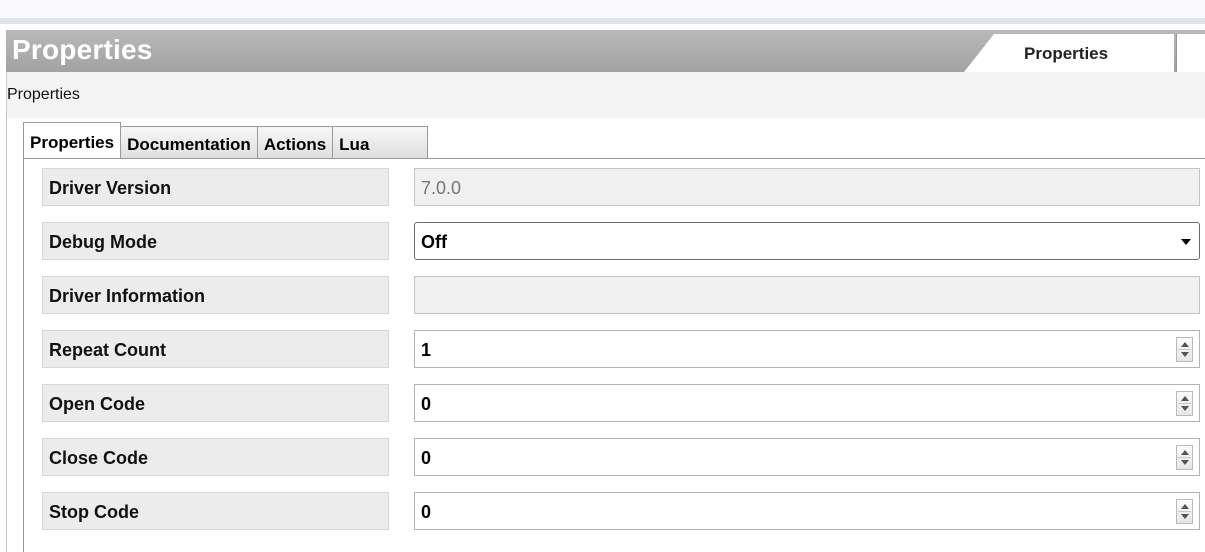 This screenshot has height=552, width=1205. I want to click on property-row-stop-code: Stop Code 0, so click(614, 511).